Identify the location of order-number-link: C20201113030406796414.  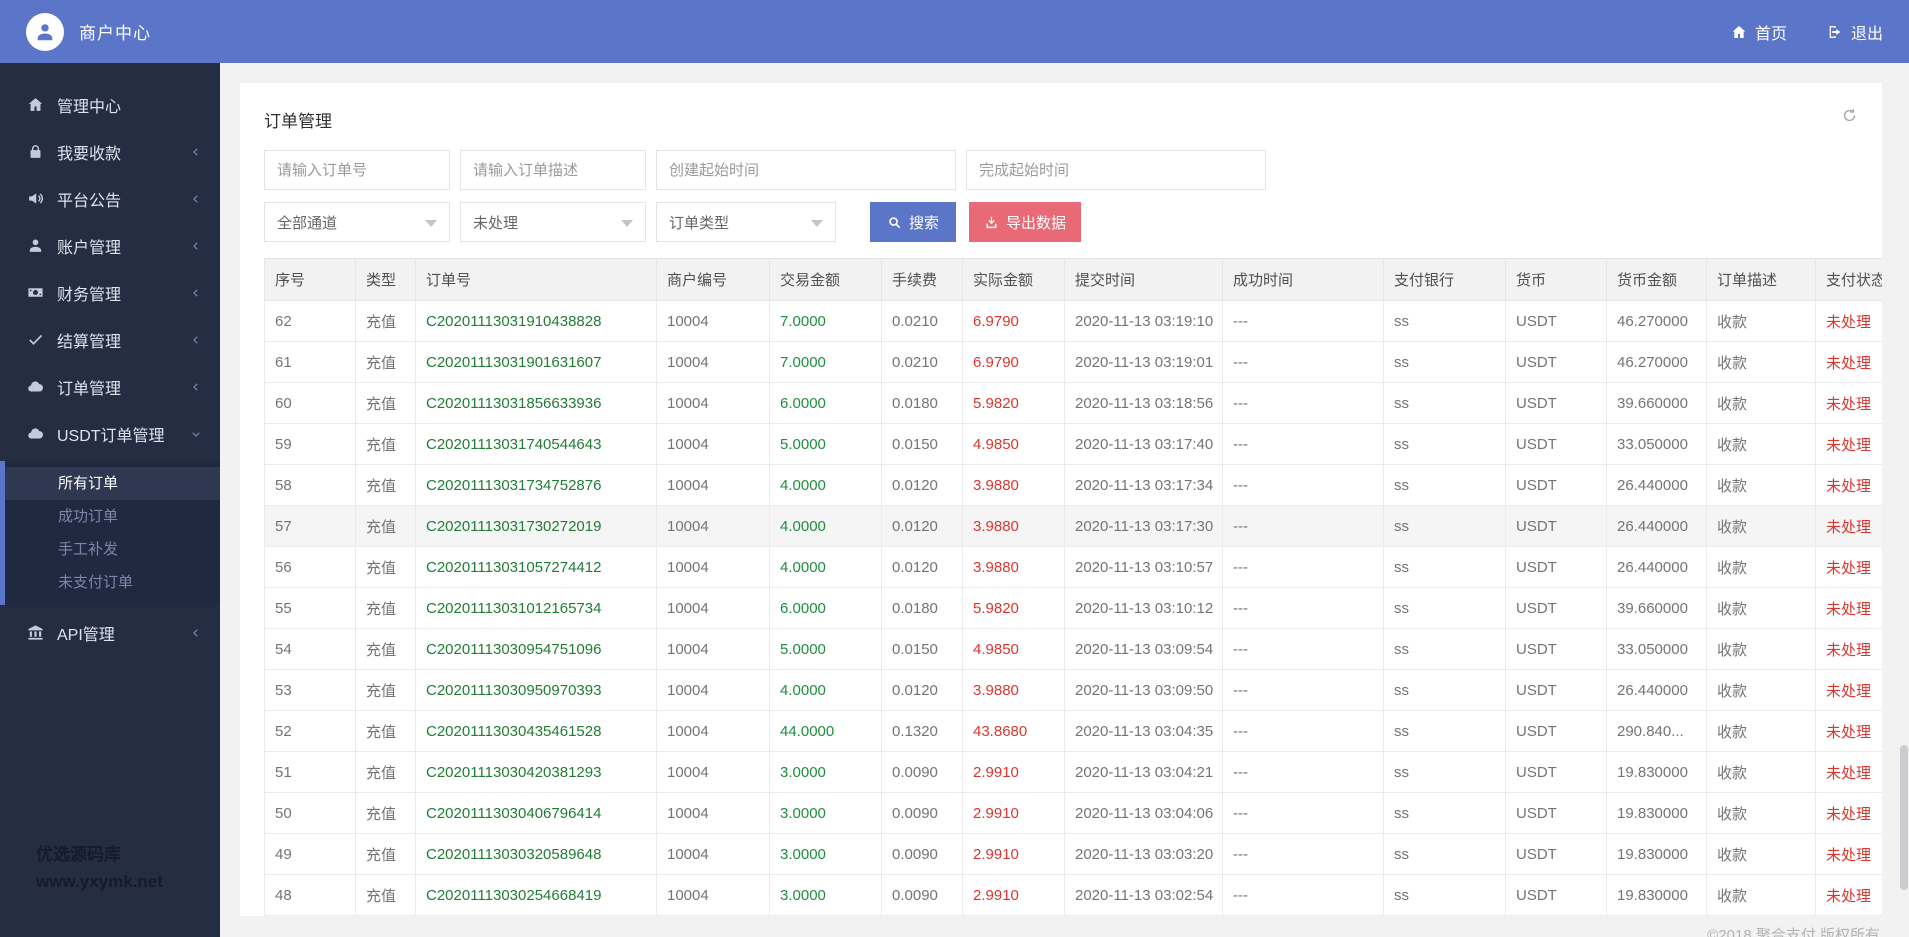
(513, 813).